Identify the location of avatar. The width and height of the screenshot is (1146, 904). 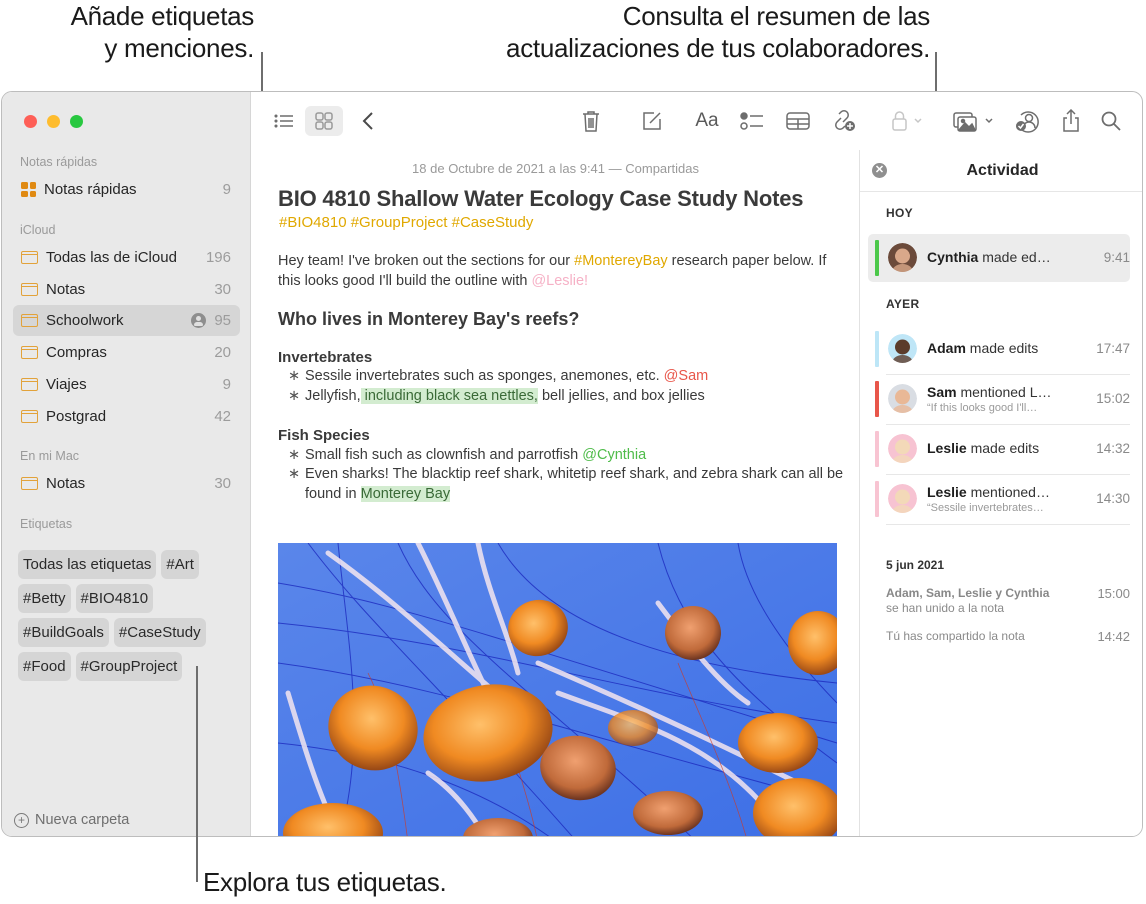
(902, 498).